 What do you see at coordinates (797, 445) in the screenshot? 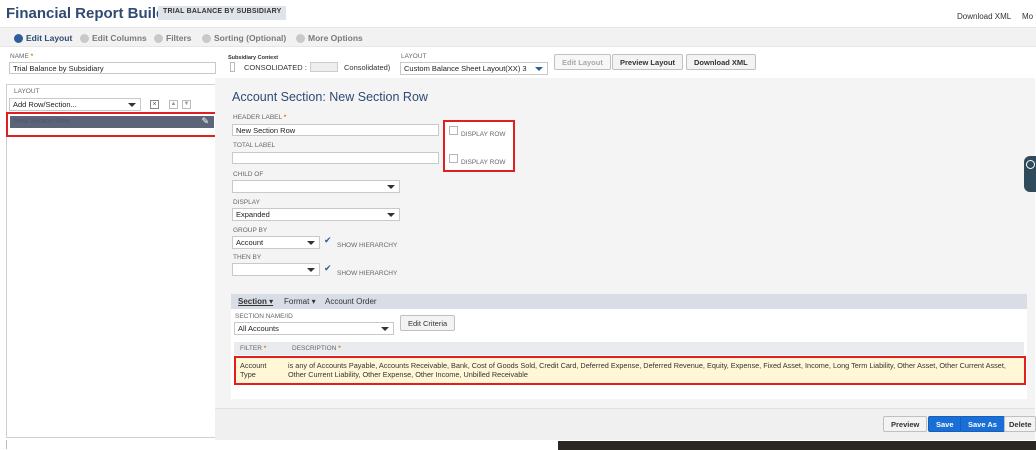
I see `background-strip` at bounding box center [797, 445].